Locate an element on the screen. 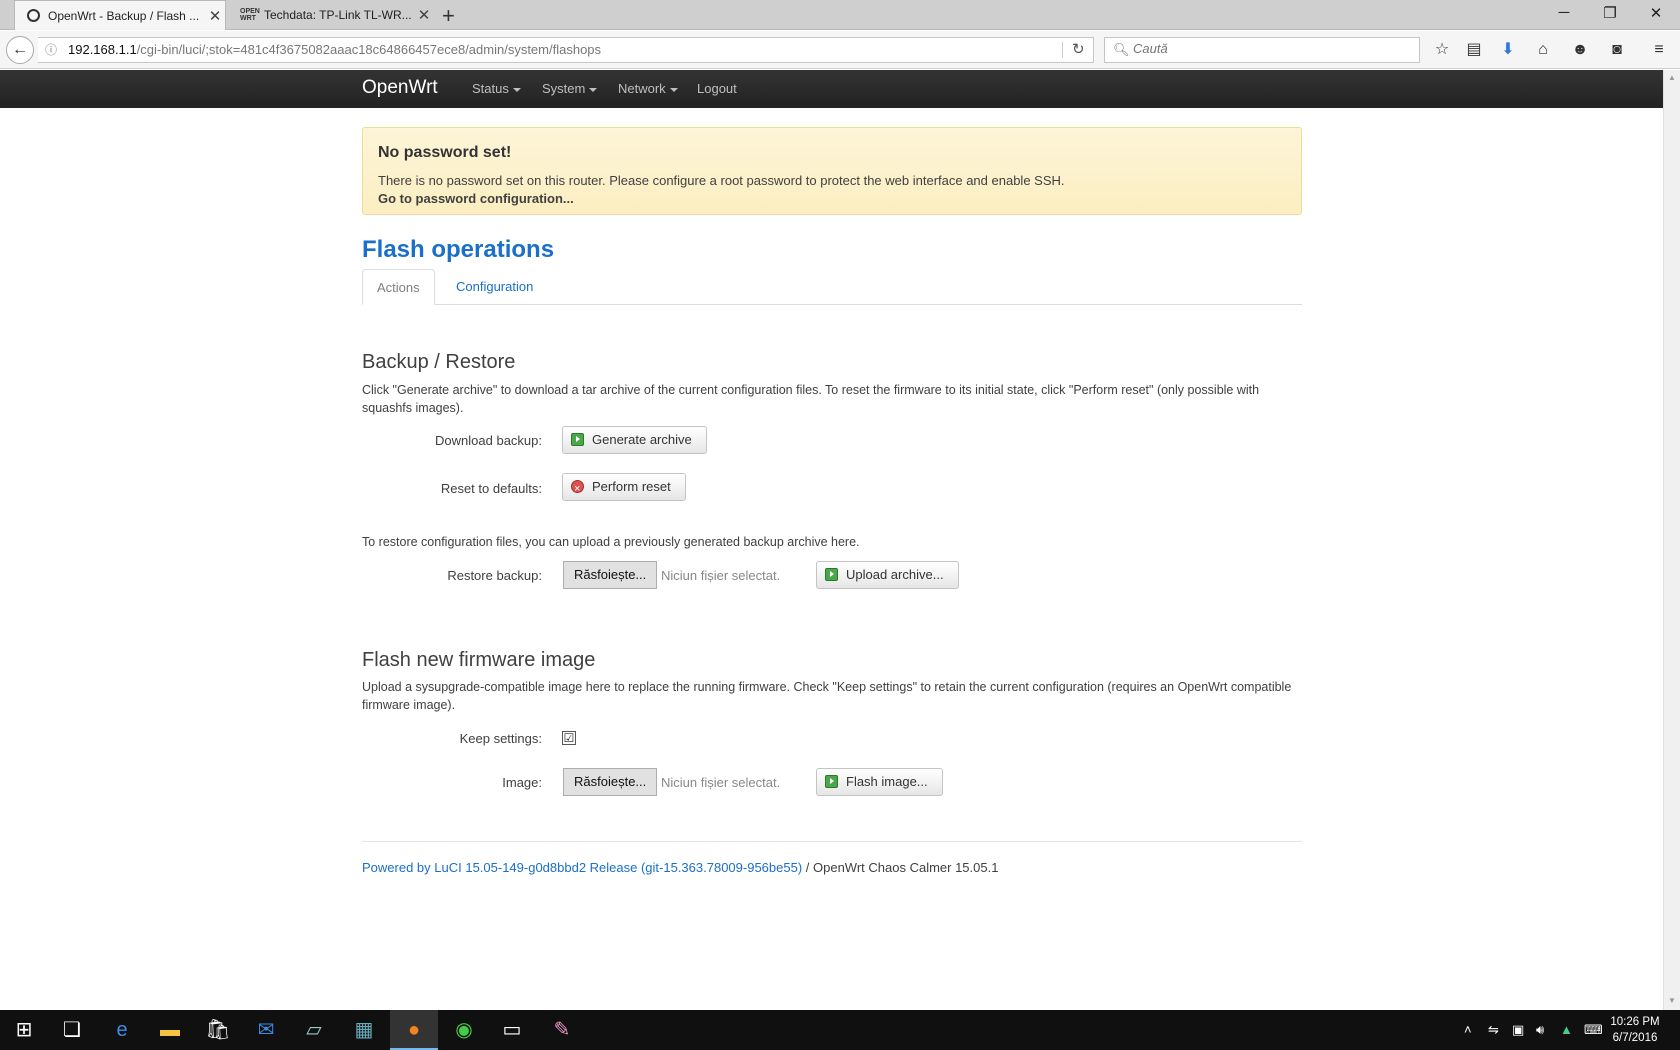 Image resolution: width=1680 pixels, height=1050 pixels. hello-smiley-icon: ☻ is located at coordinates (1580, 50).